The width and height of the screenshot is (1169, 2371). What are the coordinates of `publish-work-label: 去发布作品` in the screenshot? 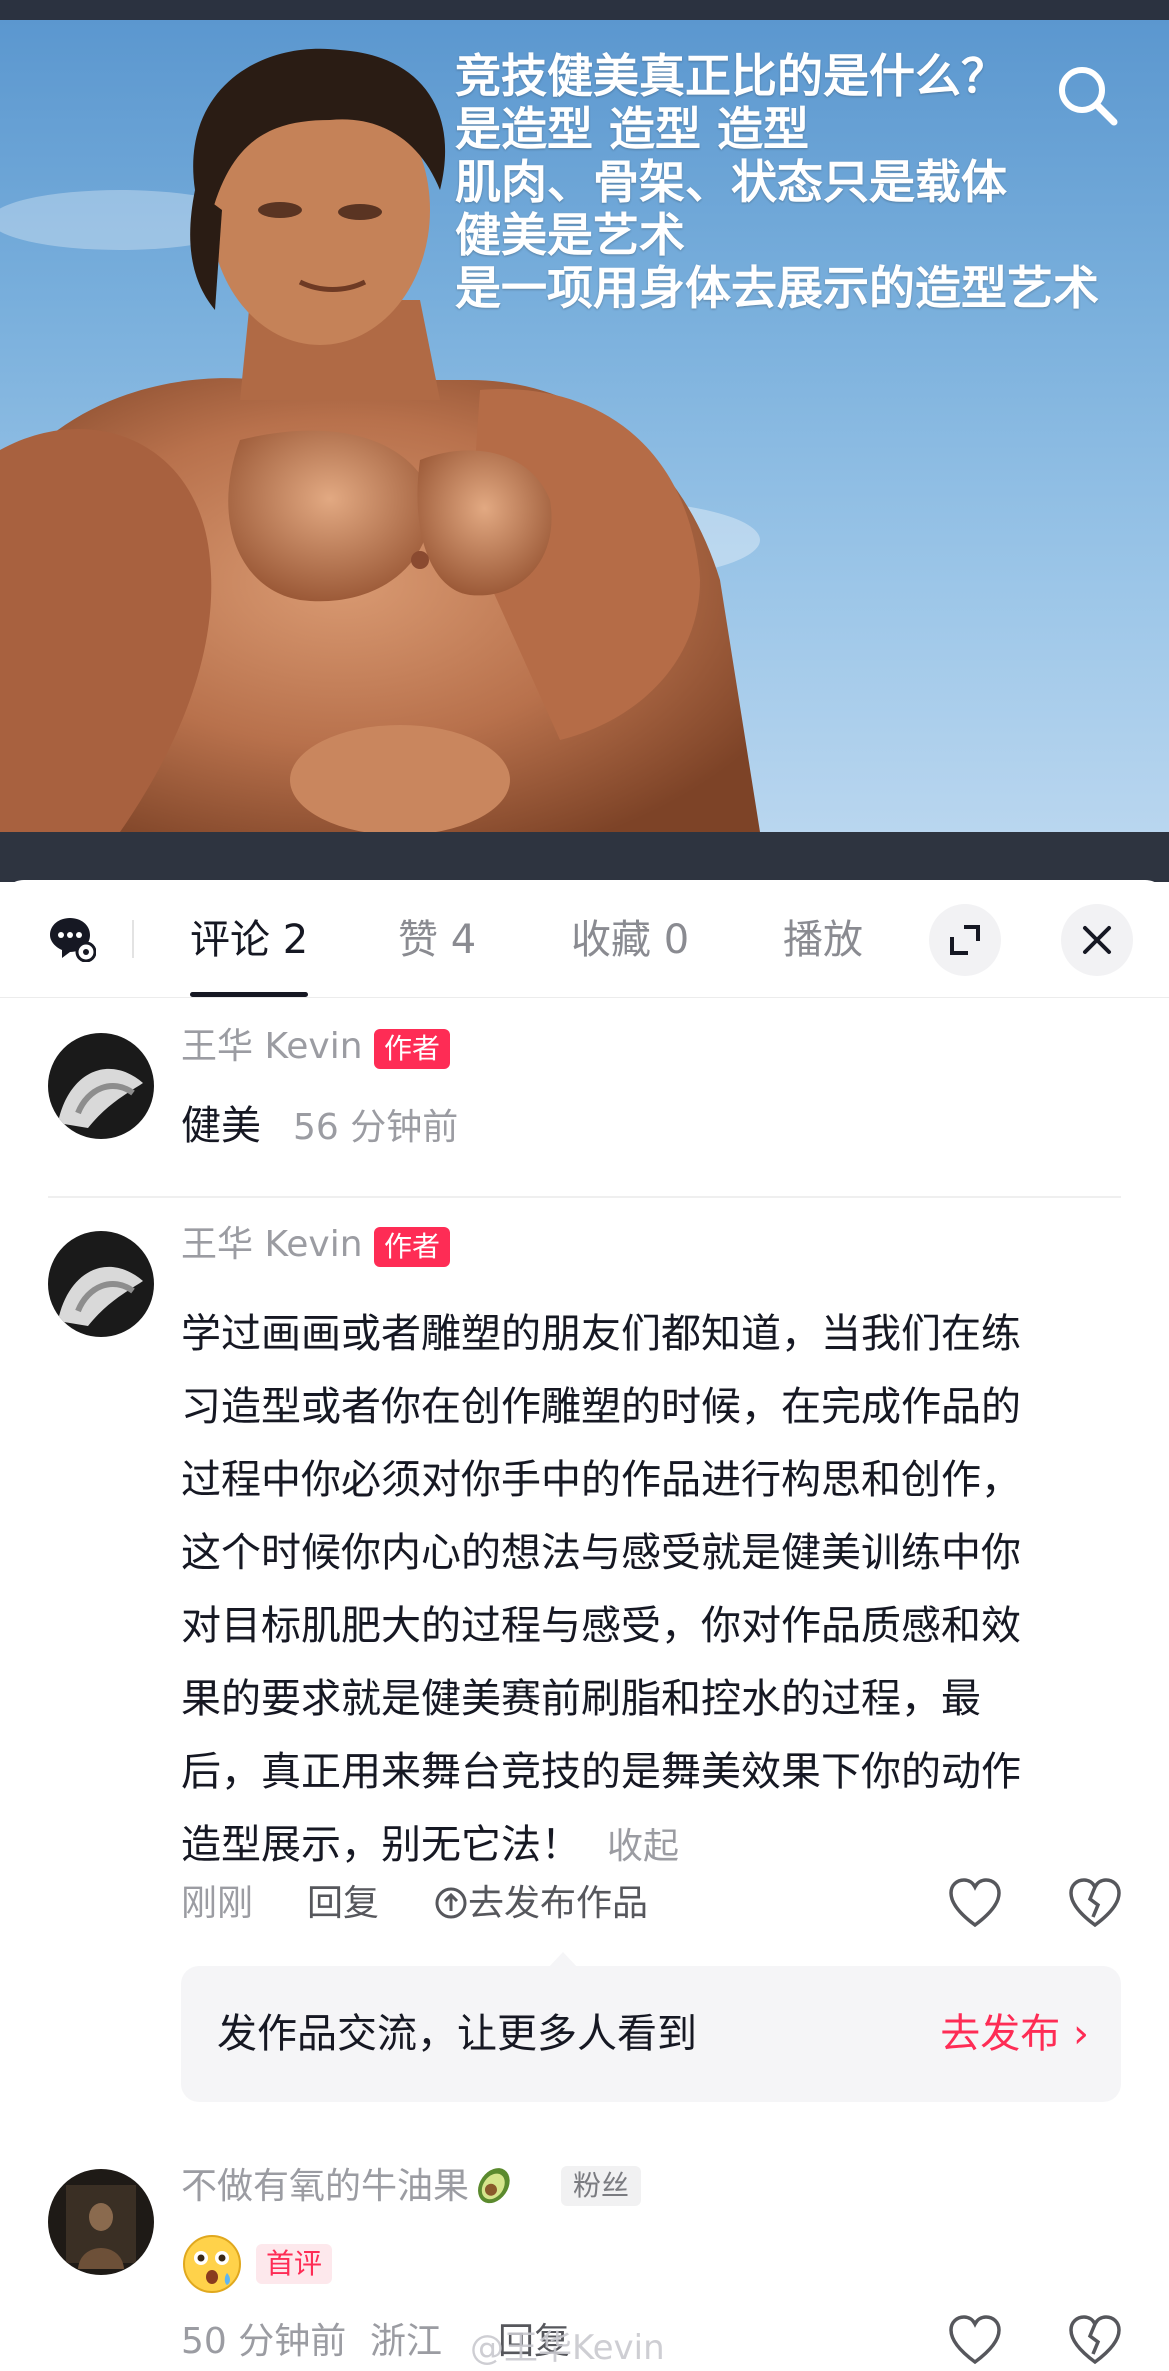 It's located at (558, 1903).